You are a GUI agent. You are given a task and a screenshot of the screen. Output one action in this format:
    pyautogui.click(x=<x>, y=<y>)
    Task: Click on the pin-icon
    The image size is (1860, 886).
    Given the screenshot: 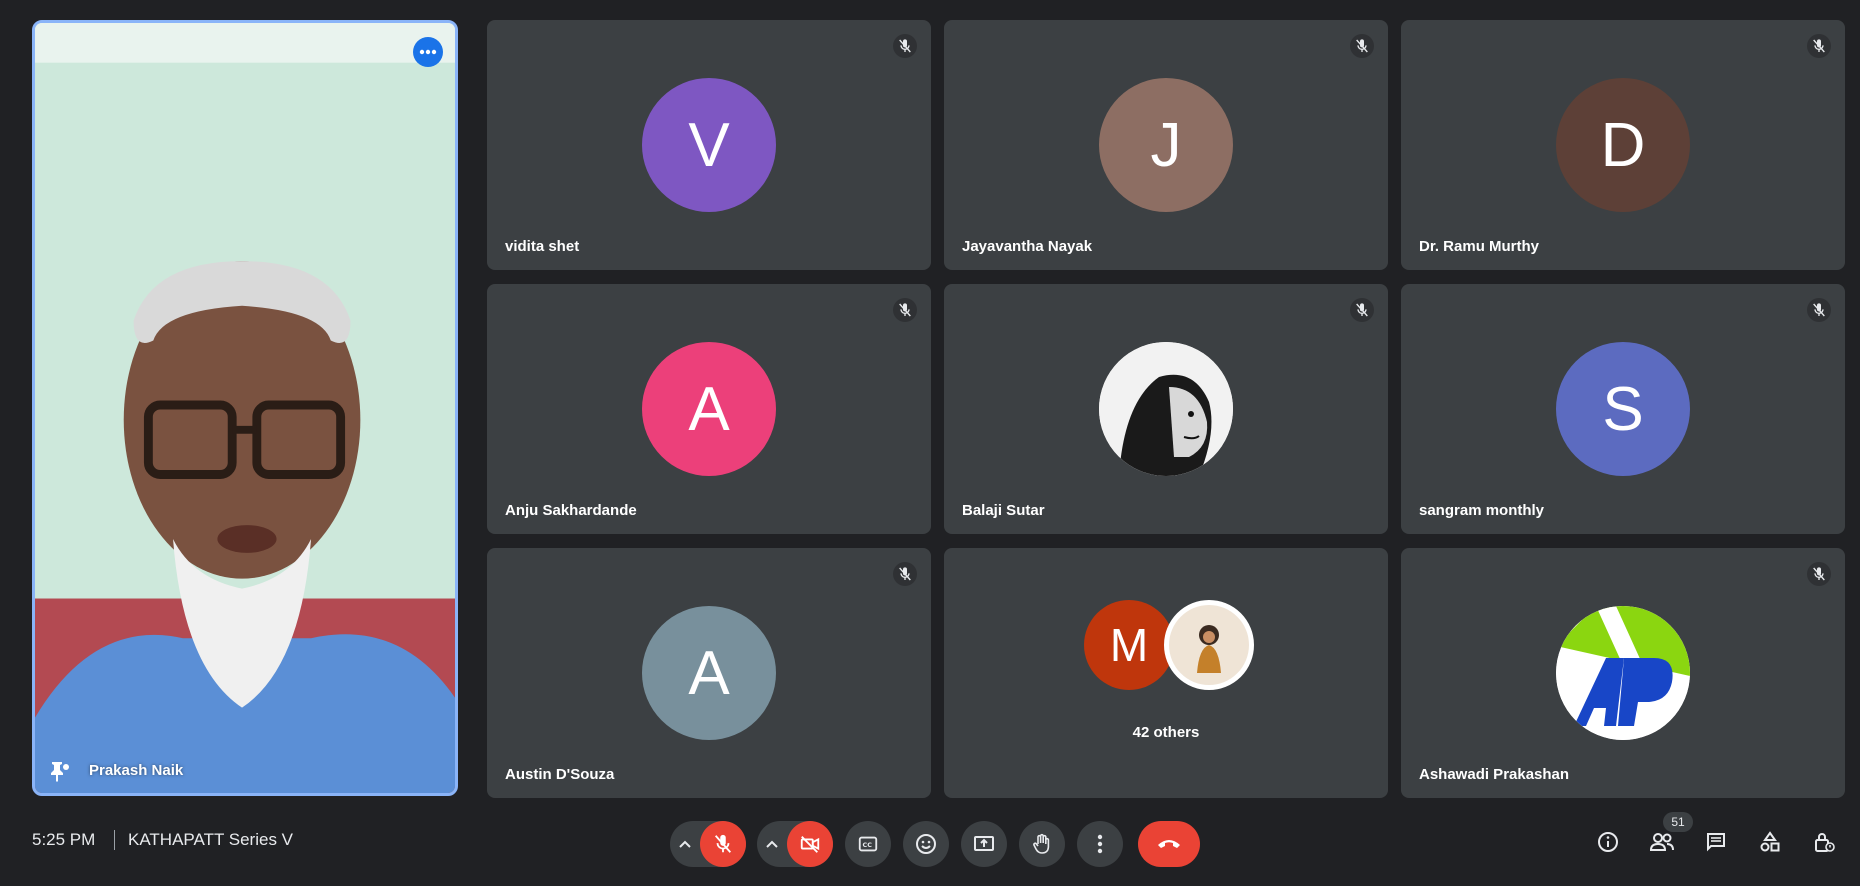 What is the action you would take?
    pyautogui.click(x=59, y=771)
    